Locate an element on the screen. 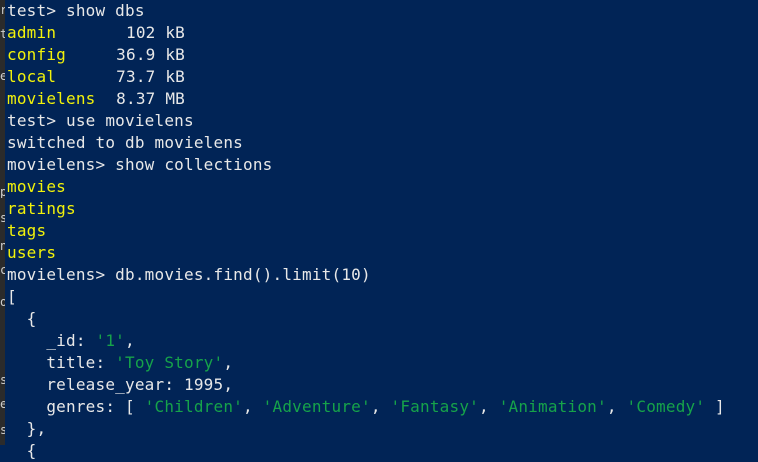 The image size is (758, 462). db-row: config 36.9 kB is located at coordinates (382, 55).